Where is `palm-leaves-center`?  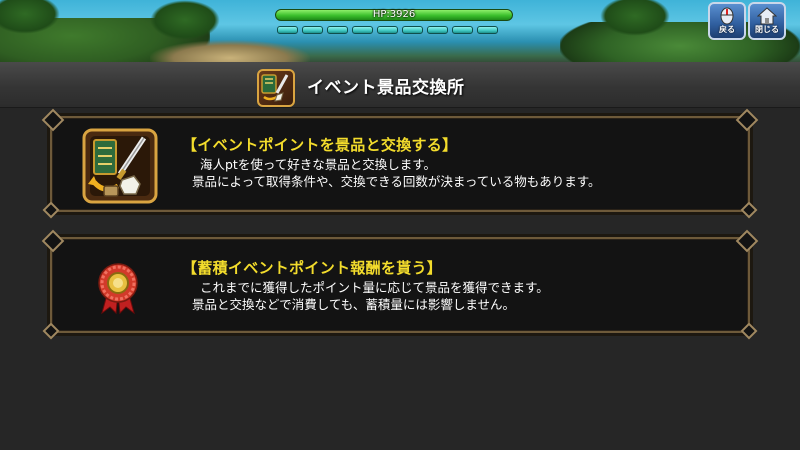 palm-leaves-center is located at coordinates (185, 20).